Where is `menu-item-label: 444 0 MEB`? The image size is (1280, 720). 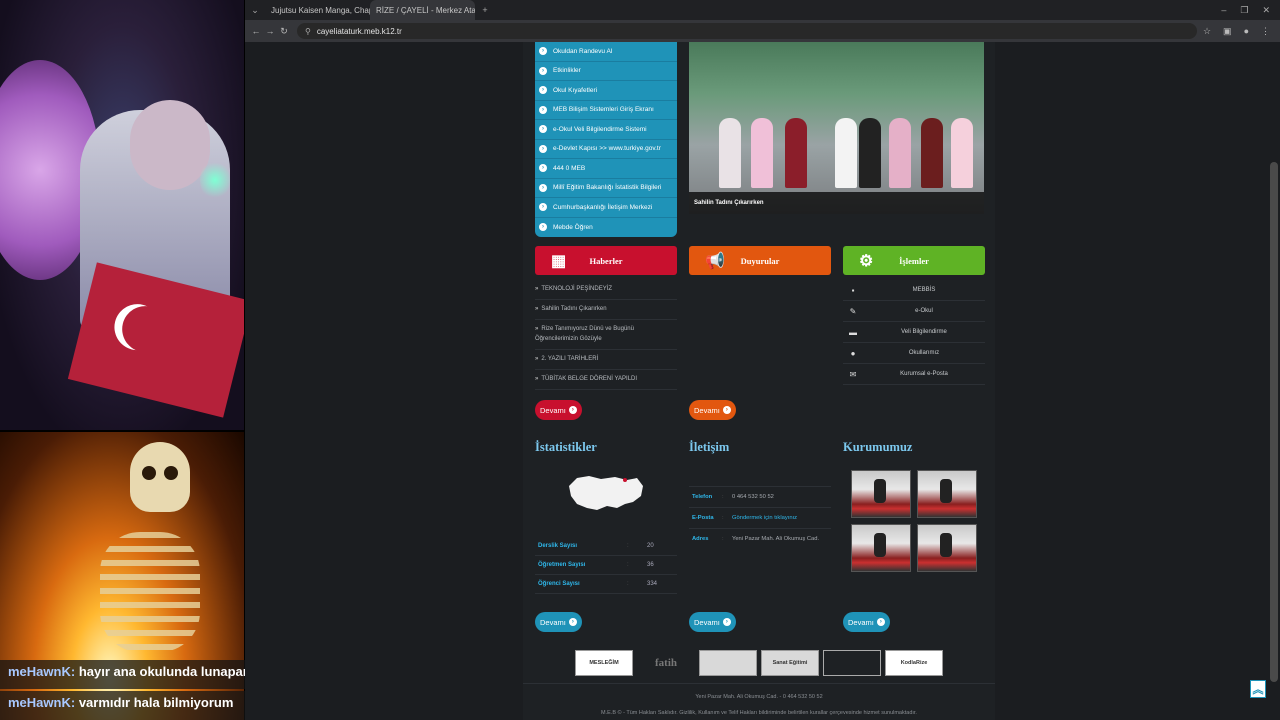 menu-item-label: 444 0 MEB is located at coordinates (569, 168).